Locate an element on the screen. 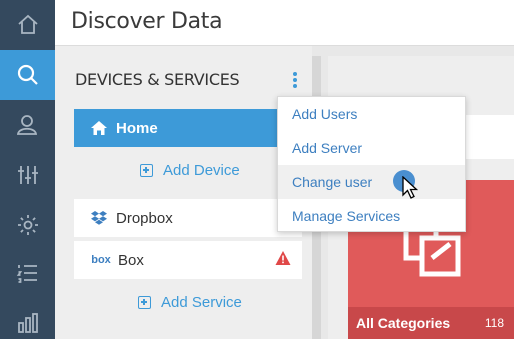 The image size is (514, 339). add-service-button: Add Service is located at coordinates (190, 302).